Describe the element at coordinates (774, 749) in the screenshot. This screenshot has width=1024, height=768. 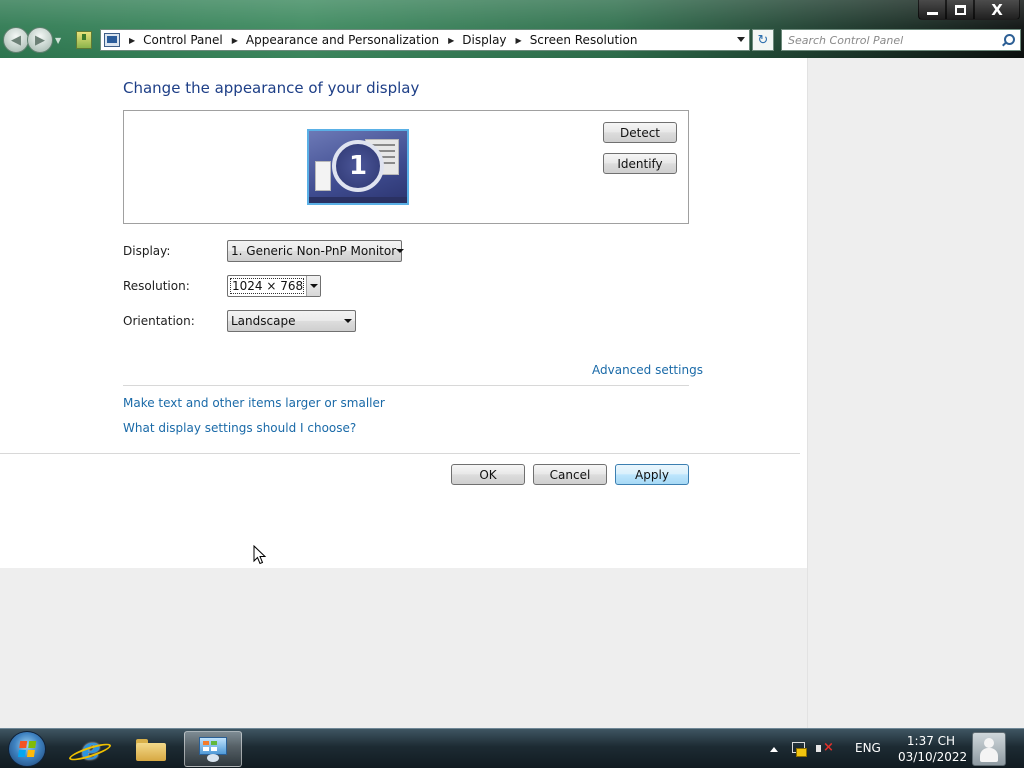
I see `show-hidden-icons-icon` at that location.